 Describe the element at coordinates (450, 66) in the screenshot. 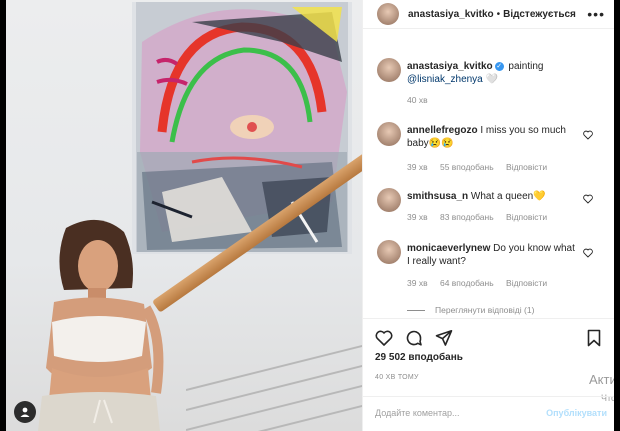

I see `caption-username: anastasiya_kvitko` at that location.